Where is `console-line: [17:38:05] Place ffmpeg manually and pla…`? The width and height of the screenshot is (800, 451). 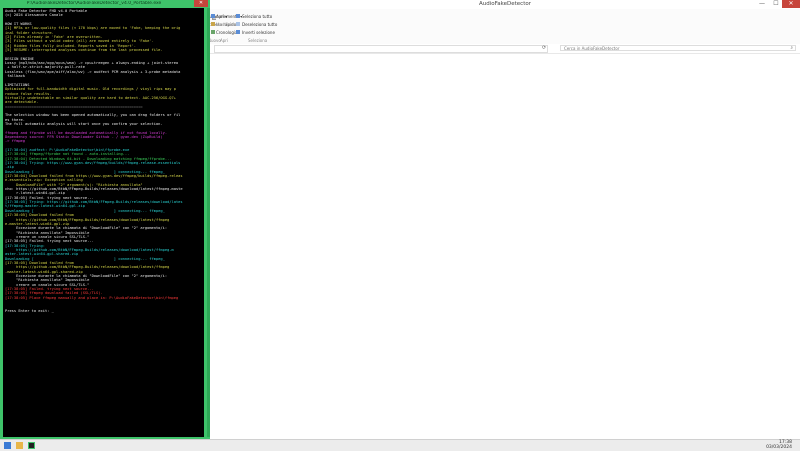 console-line: [17:38:05] Place ffmpeg manually and pla… is located at coordinates (92, 297).